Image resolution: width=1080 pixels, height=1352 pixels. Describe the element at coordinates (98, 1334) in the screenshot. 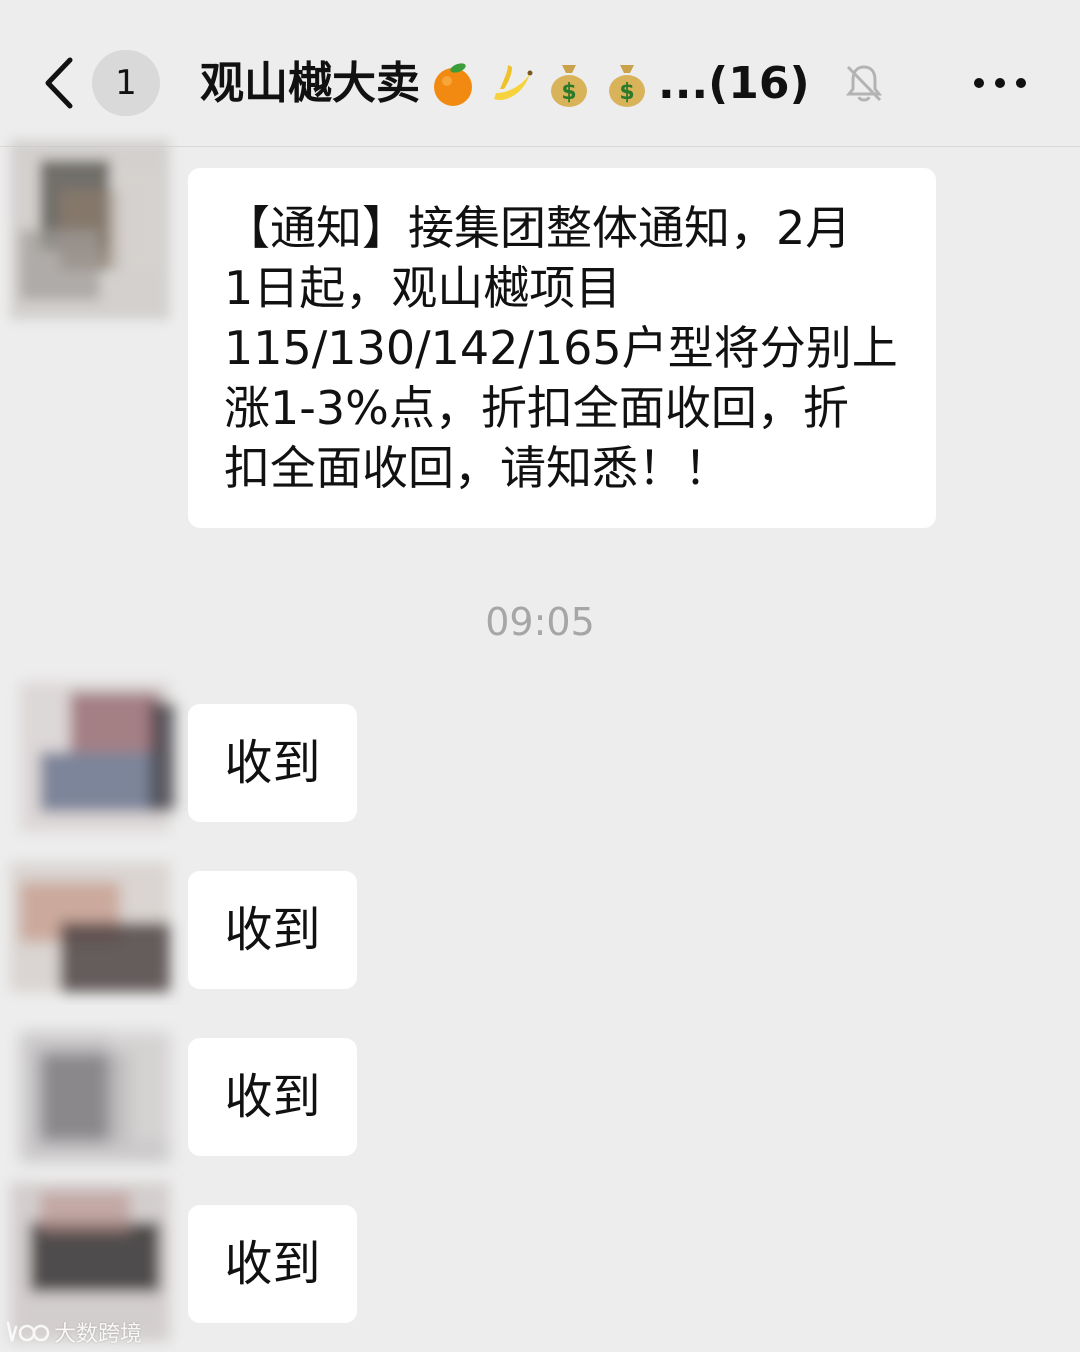

I see `watermark-text: 大数跨境` at that location.